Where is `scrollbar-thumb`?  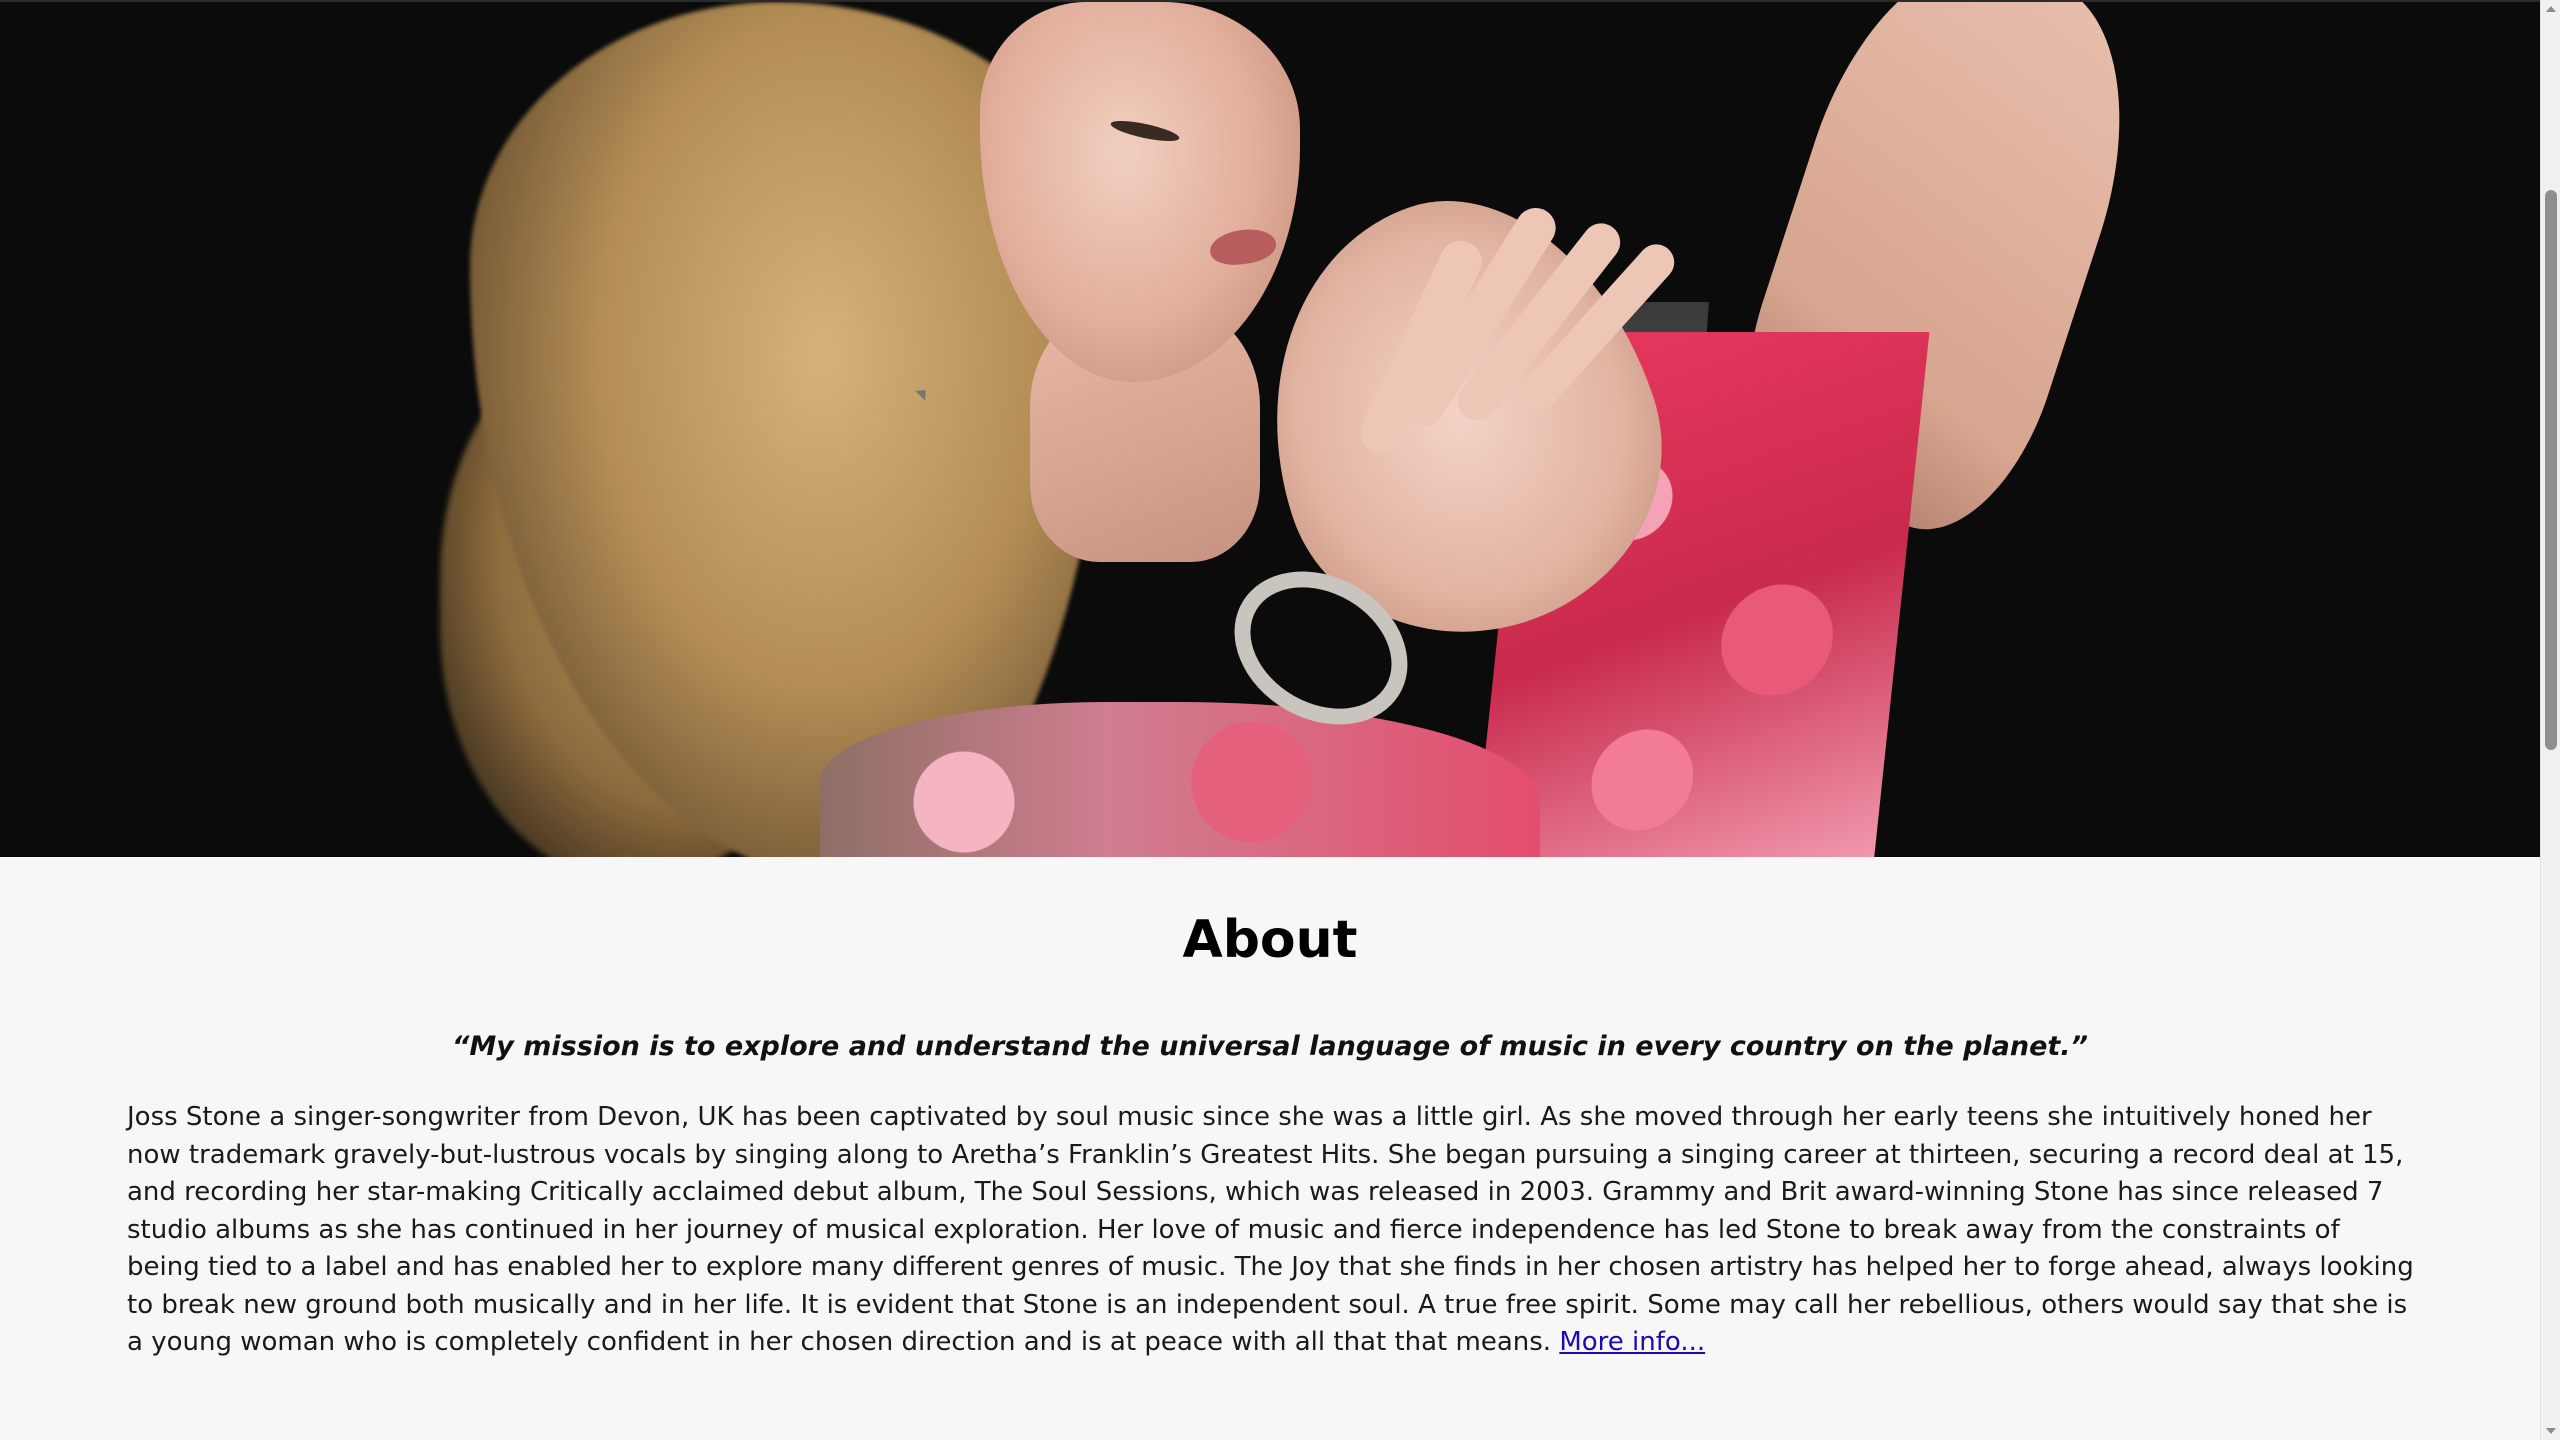
scrollbar-thumb is located at coordinates (2551, 470).